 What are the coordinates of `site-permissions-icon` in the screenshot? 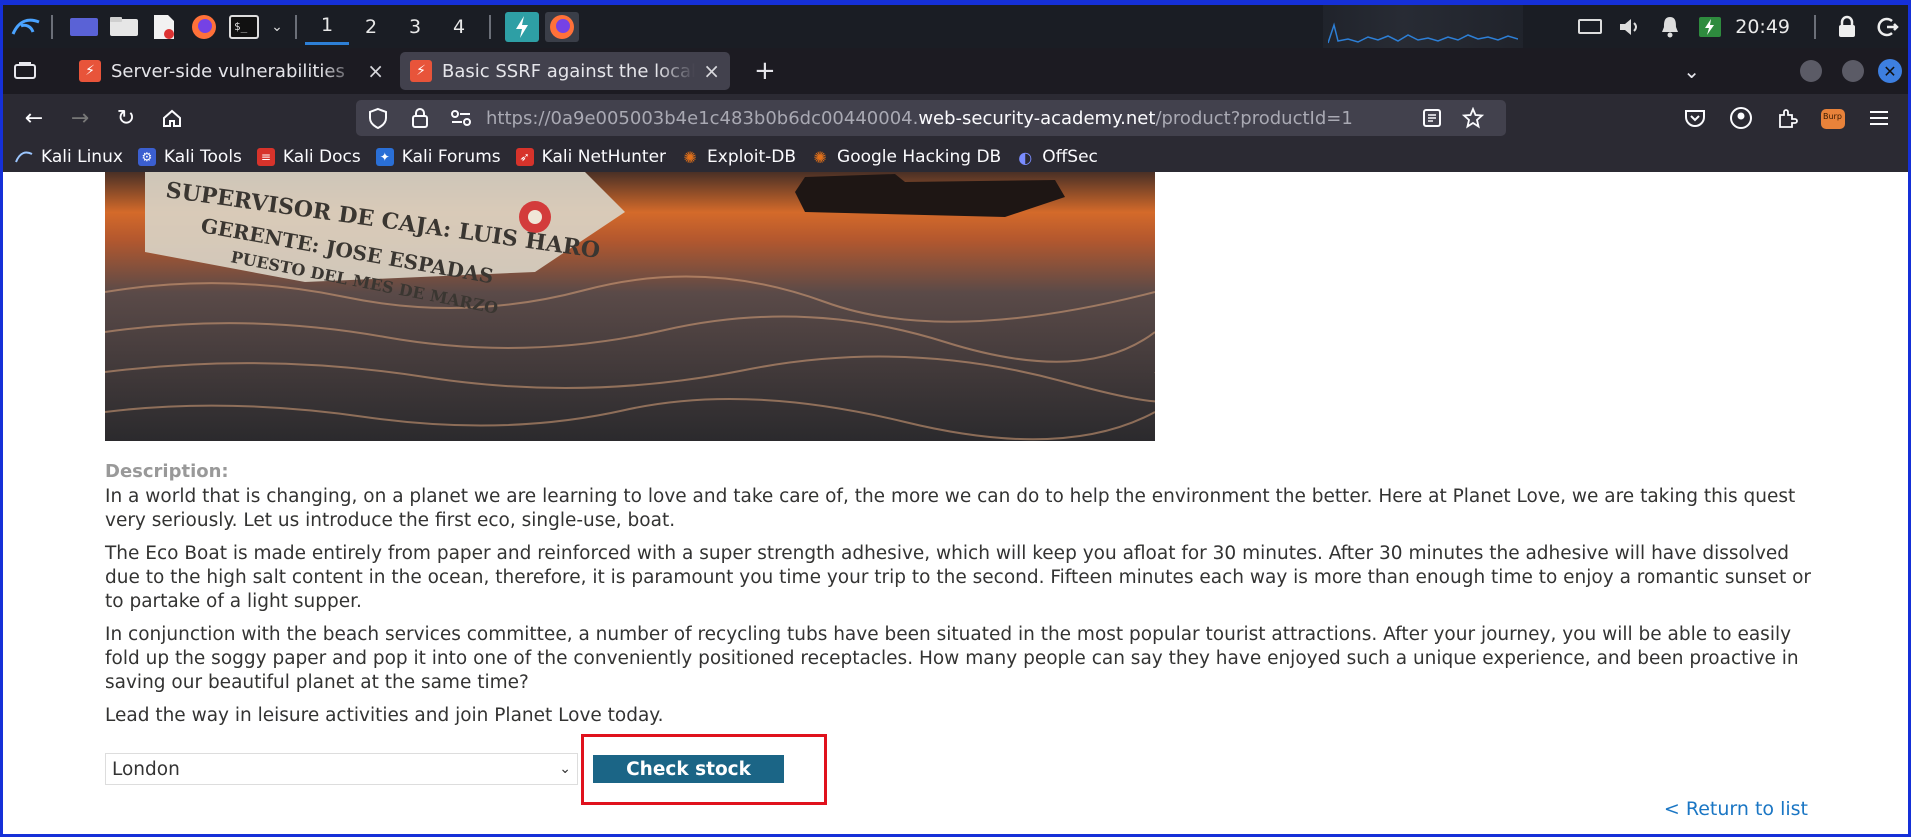 It's located at (461, 118).